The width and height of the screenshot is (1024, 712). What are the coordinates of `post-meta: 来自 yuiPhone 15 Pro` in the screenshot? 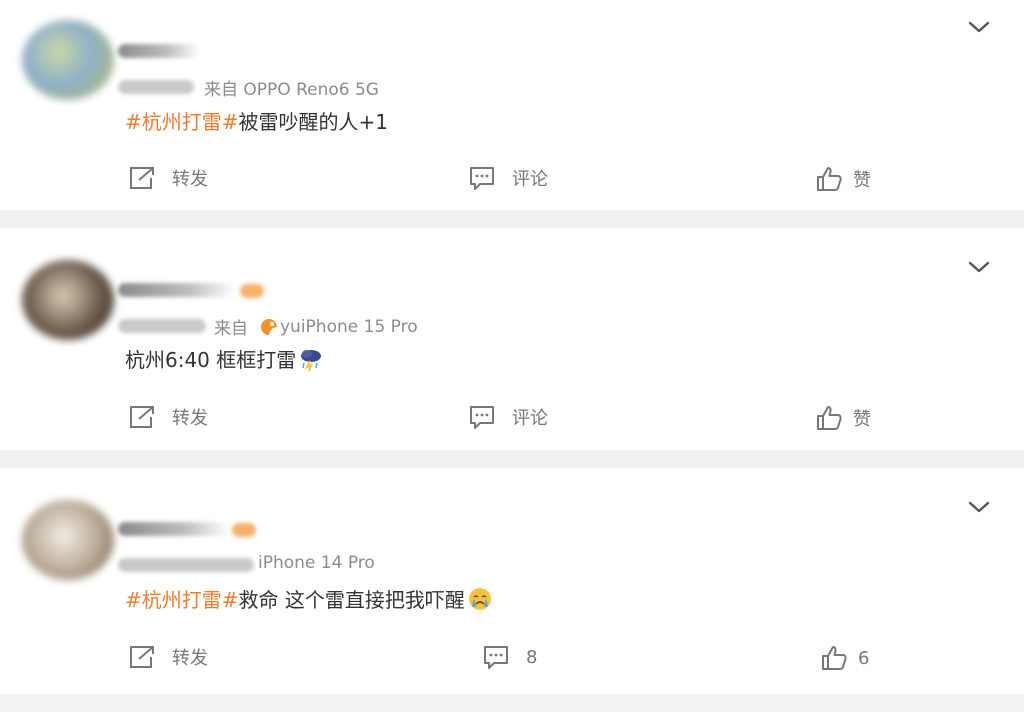 It's located at (316, 327).